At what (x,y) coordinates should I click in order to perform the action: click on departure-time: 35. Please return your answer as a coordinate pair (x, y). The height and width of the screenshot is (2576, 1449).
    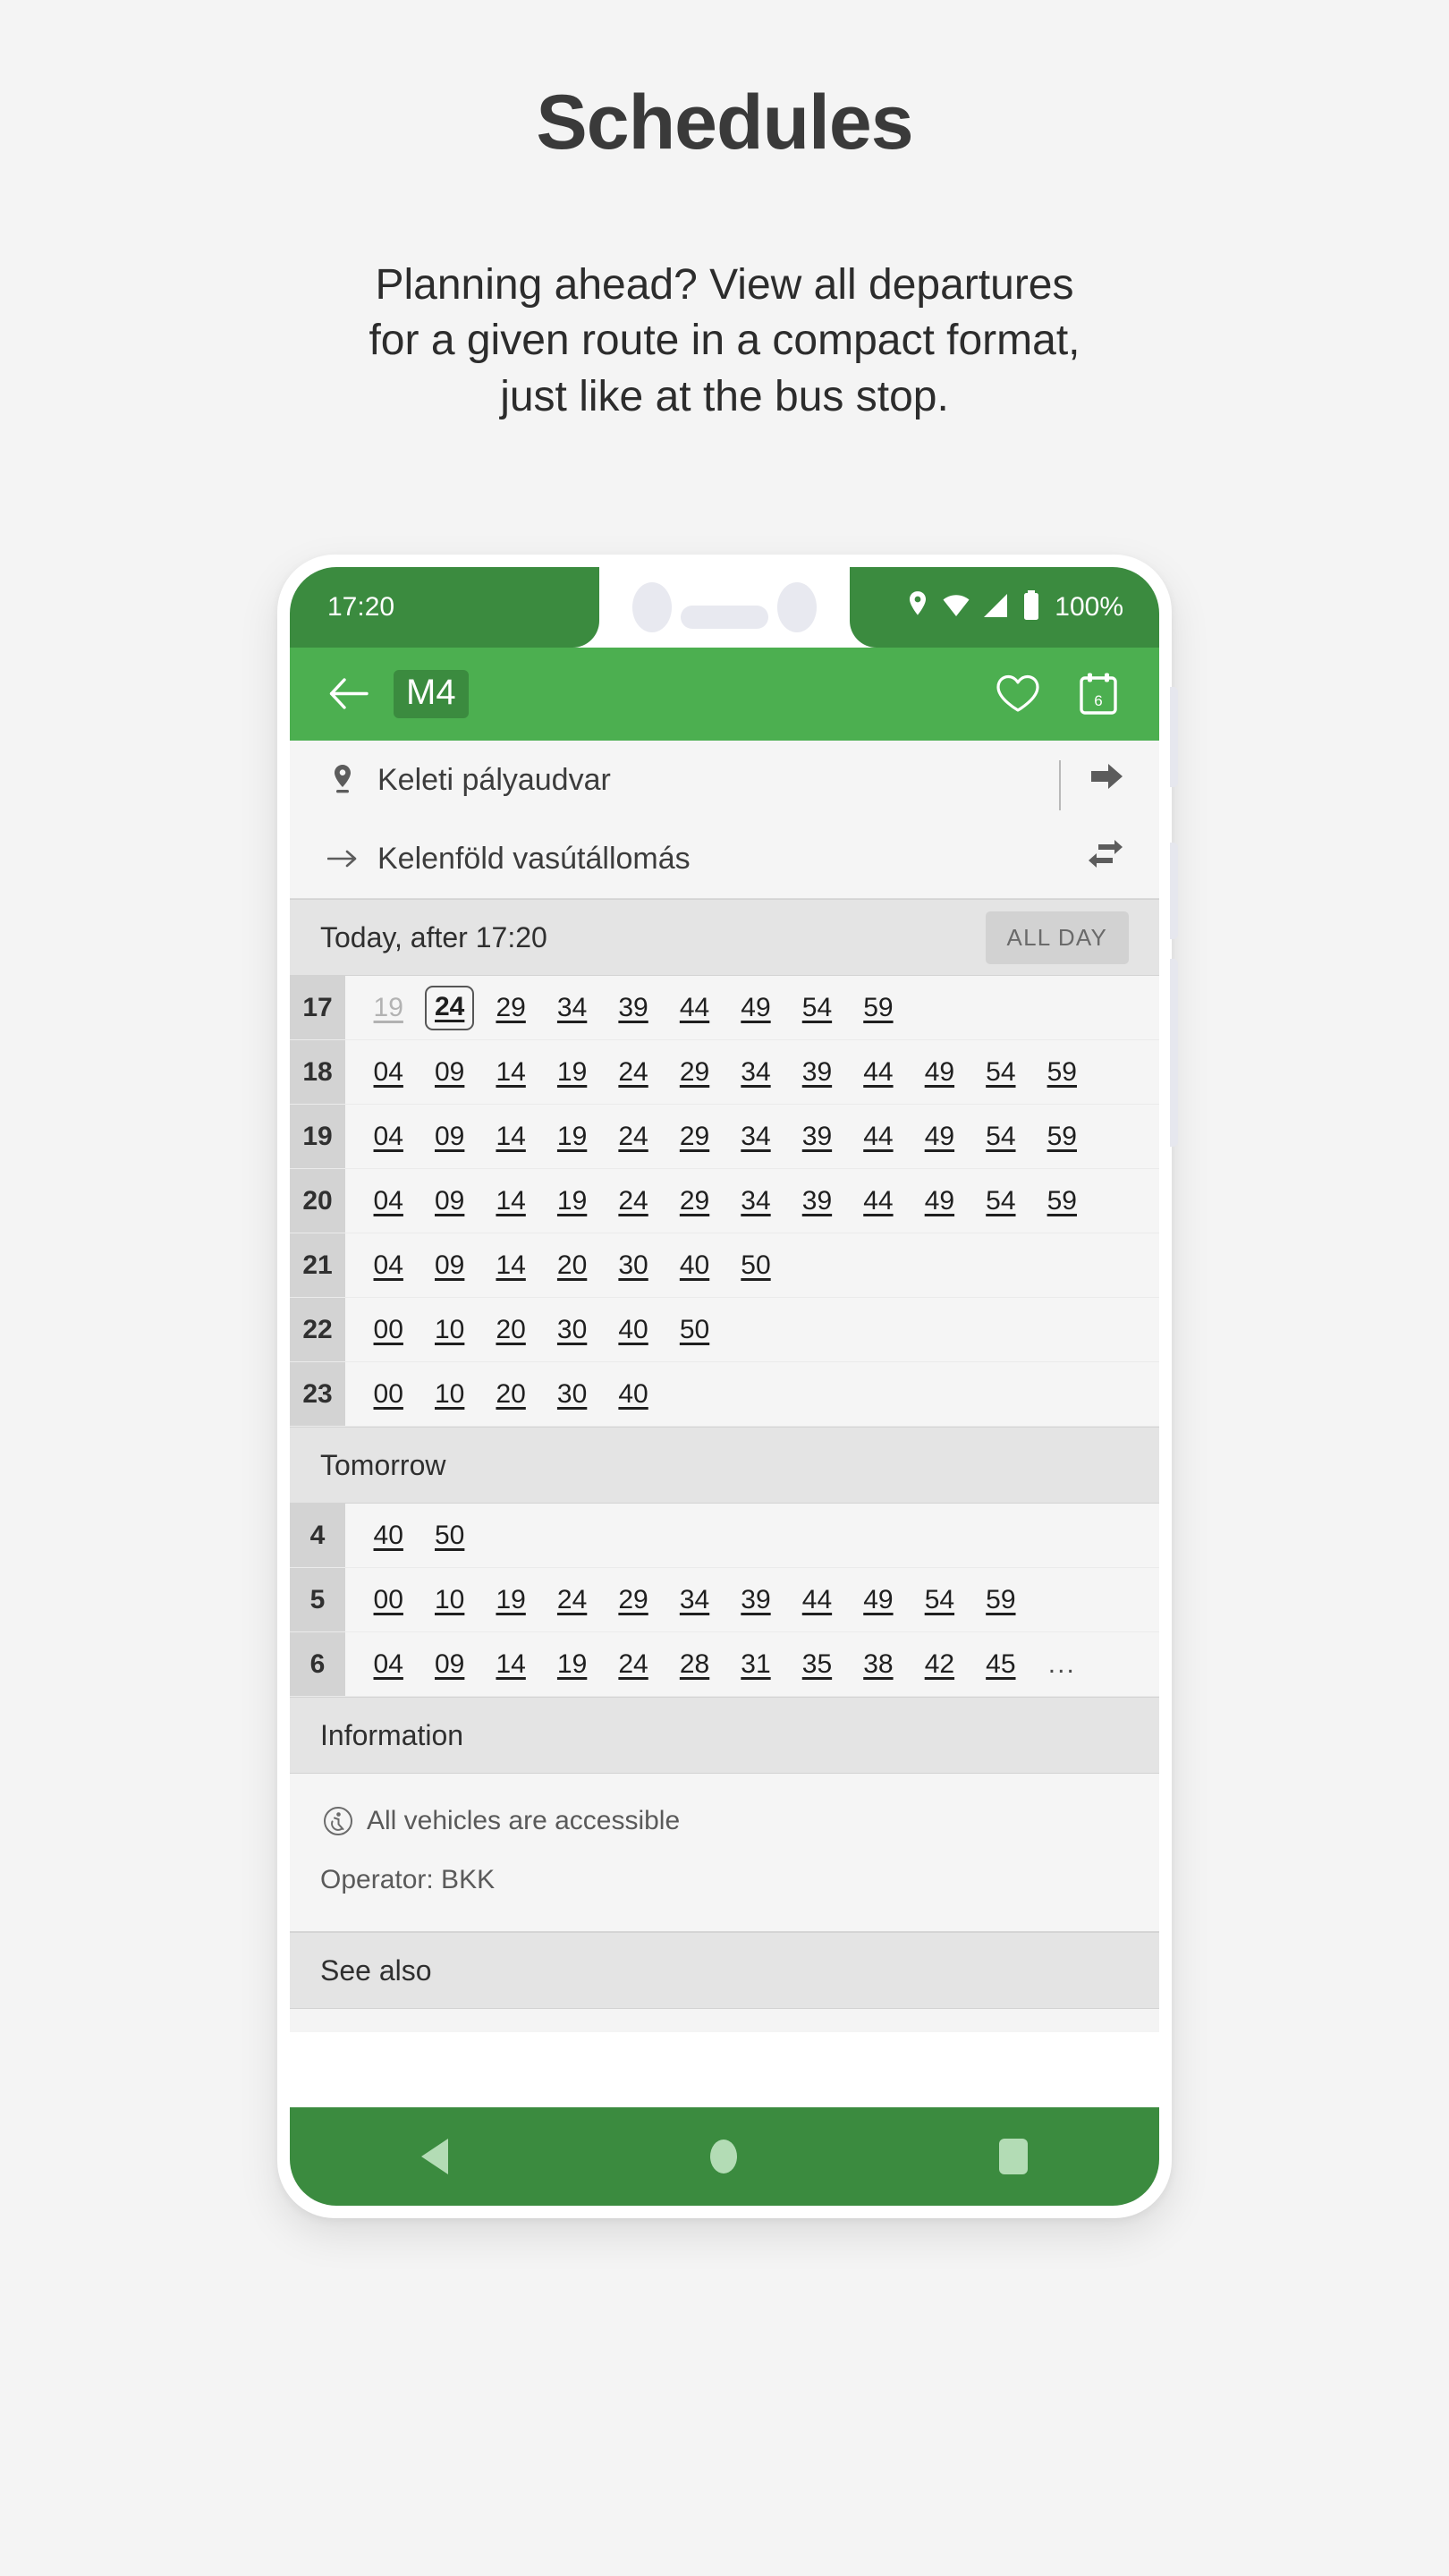
    Looking at the image, I should click on (817, 1664).